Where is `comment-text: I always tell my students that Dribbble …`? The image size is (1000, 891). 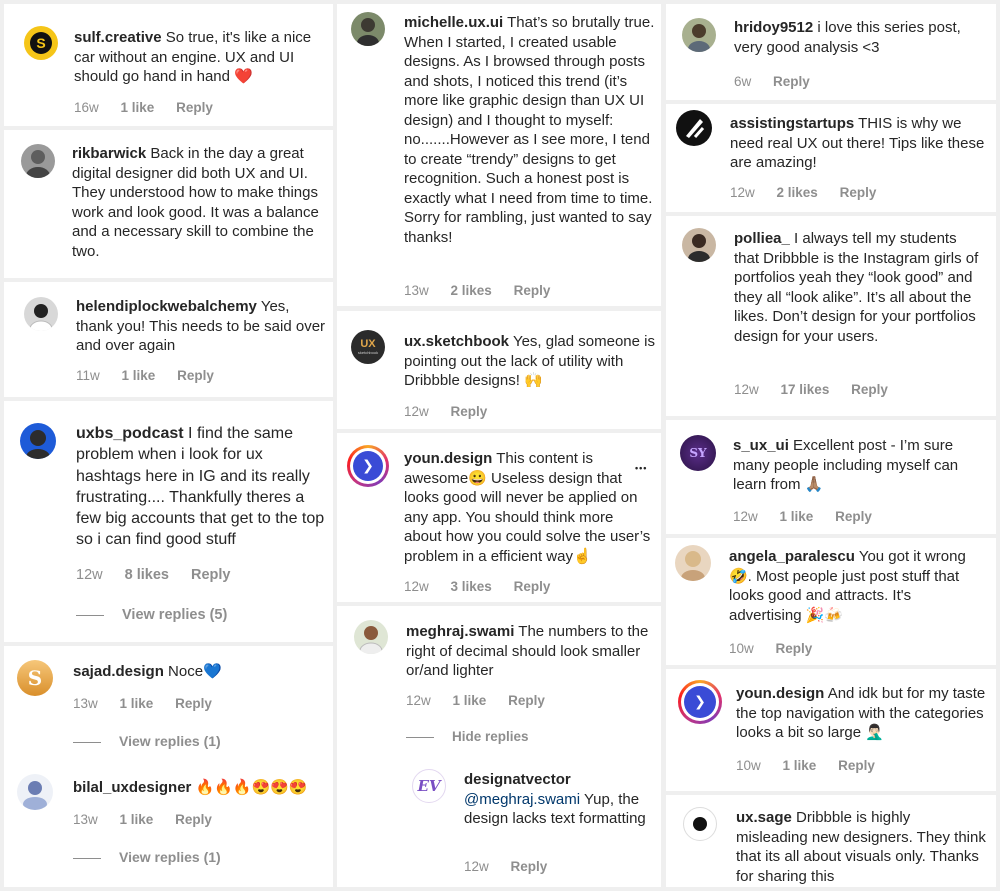 comment-text: I always tell my students that Dribbble … is located at coordinates (856, 287).